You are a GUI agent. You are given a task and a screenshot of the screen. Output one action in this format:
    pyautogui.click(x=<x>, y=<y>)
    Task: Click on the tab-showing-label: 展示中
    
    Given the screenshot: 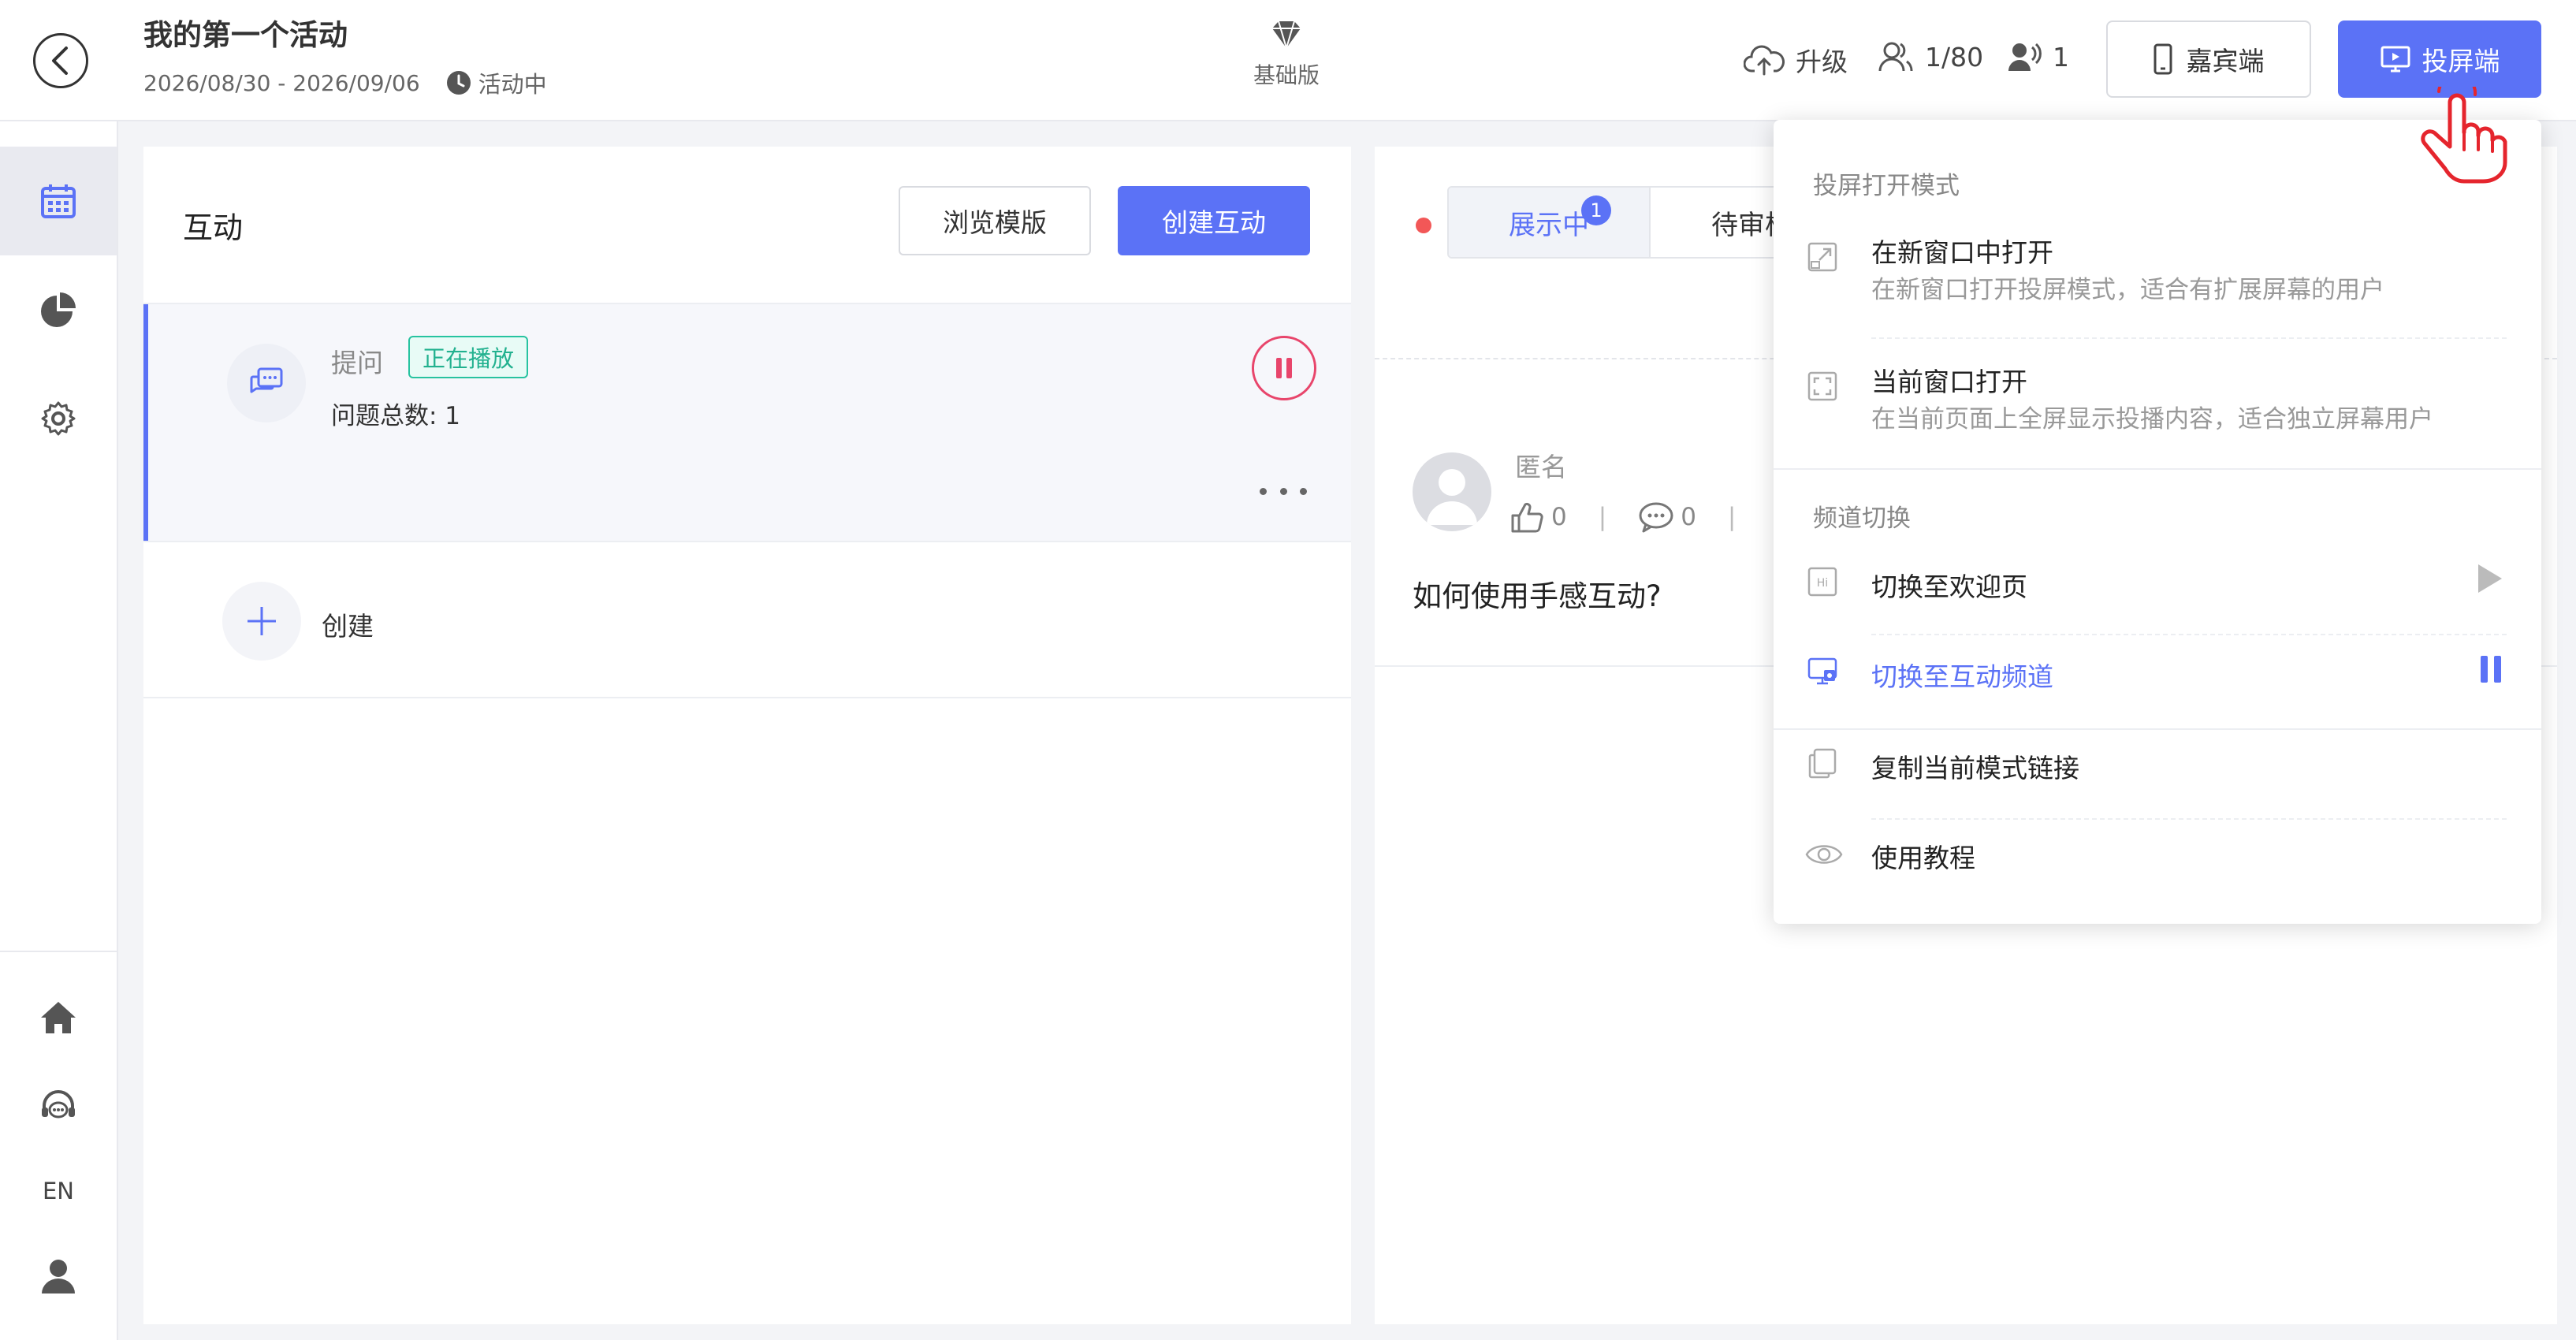 What is the action you would take?
    pyautogui.click(x=1549, y=225)
    